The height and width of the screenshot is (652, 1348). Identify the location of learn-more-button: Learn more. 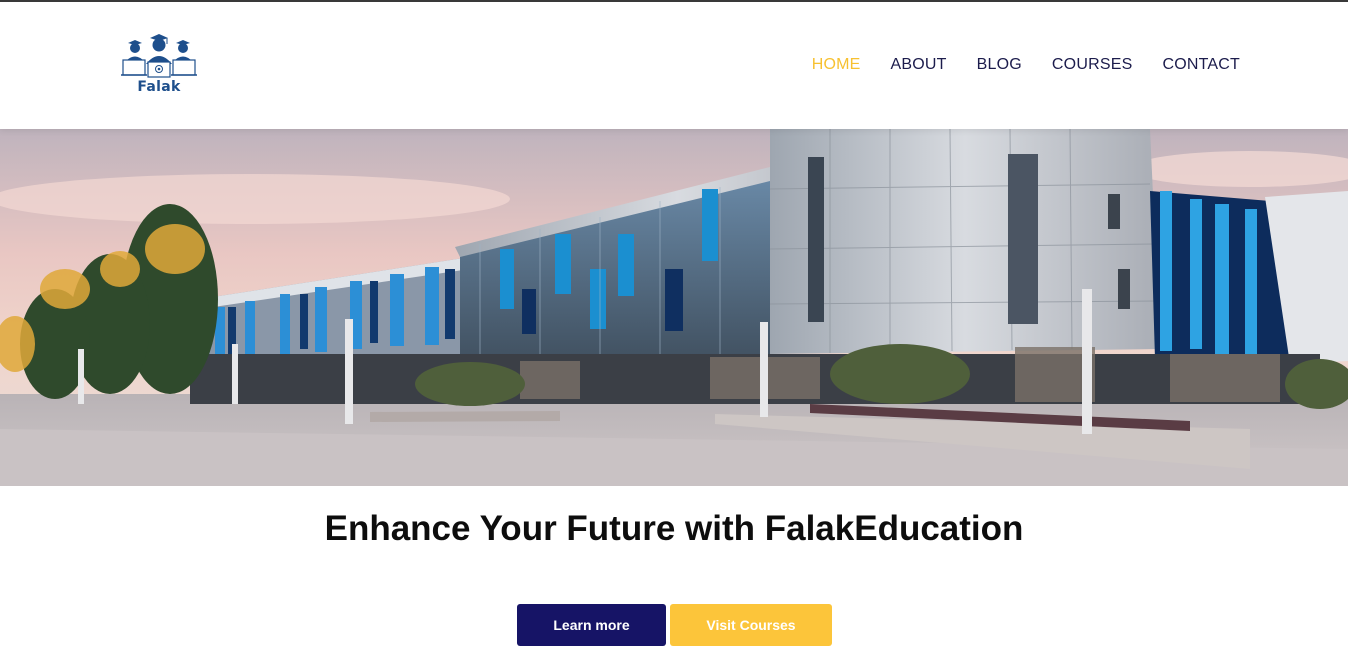
(591, 625).